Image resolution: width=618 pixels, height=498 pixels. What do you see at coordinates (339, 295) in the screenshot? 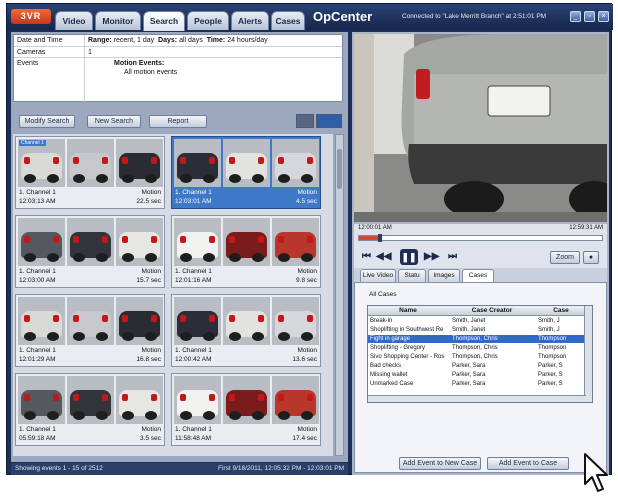
I see `results-scrollbar` at bounding box center [339, 295].